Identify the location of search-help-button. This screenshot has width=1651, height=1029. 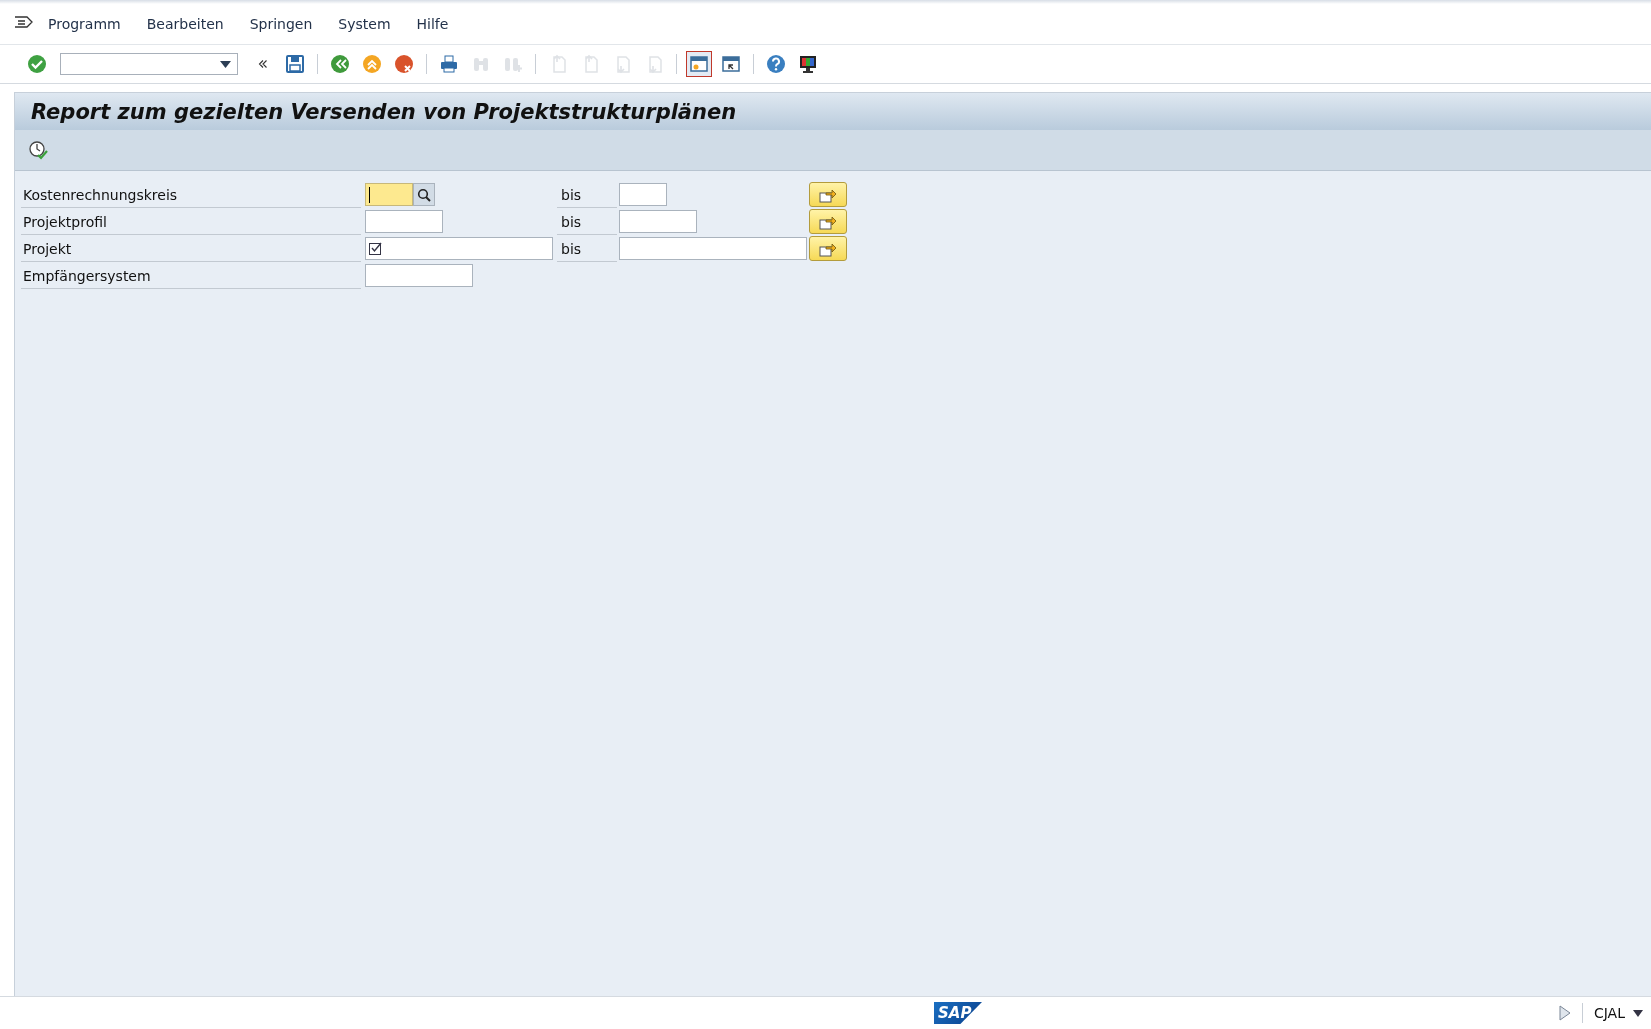
(424, 194).